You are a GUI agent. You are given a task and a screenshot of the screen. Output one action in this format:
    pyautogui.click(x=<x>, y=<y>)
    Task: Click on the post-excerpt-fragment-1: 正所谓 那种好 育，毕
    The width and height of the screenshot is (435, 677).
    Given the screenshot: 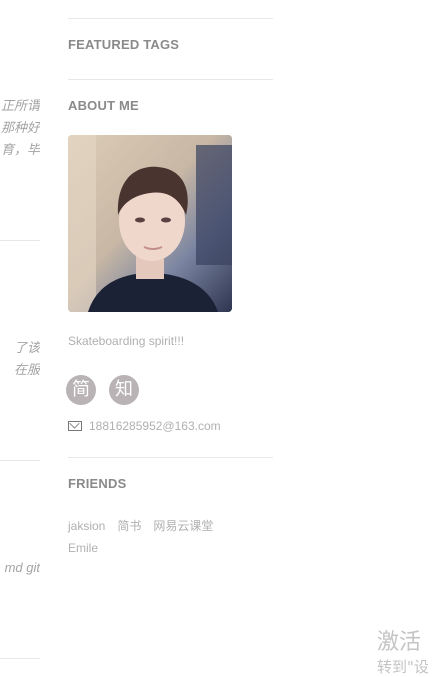 What is the action you would take?
    pyautogui.click(x=20, y=128)
    